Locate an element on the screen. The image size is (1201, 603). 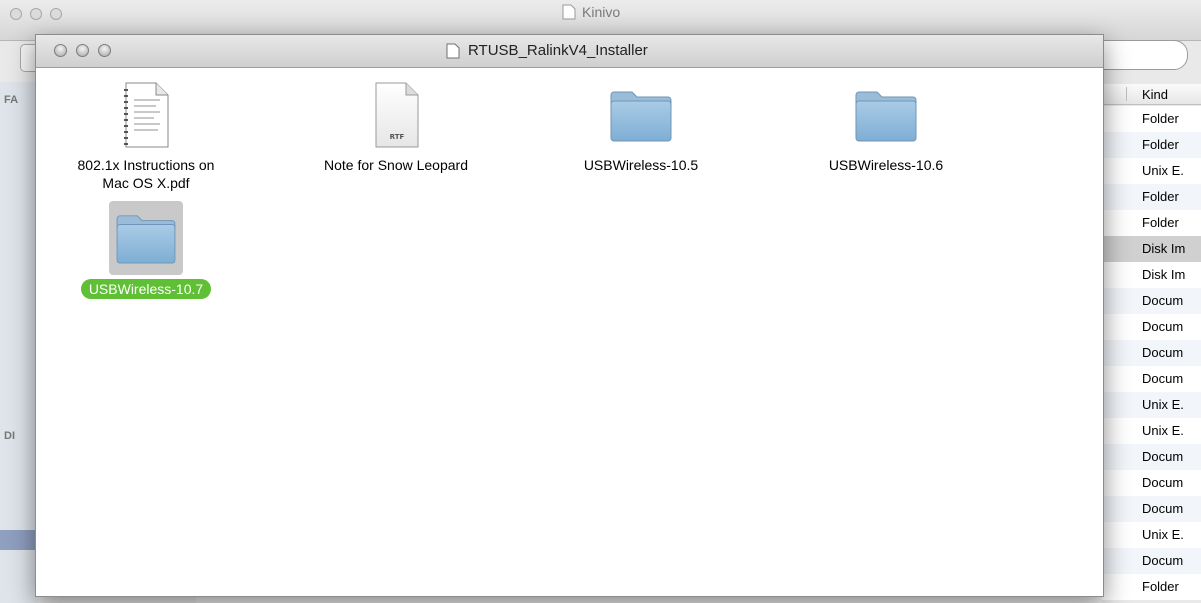
folder-item-10-7-selected: USBWireless-10.7 is located at coordinates (146, 250).